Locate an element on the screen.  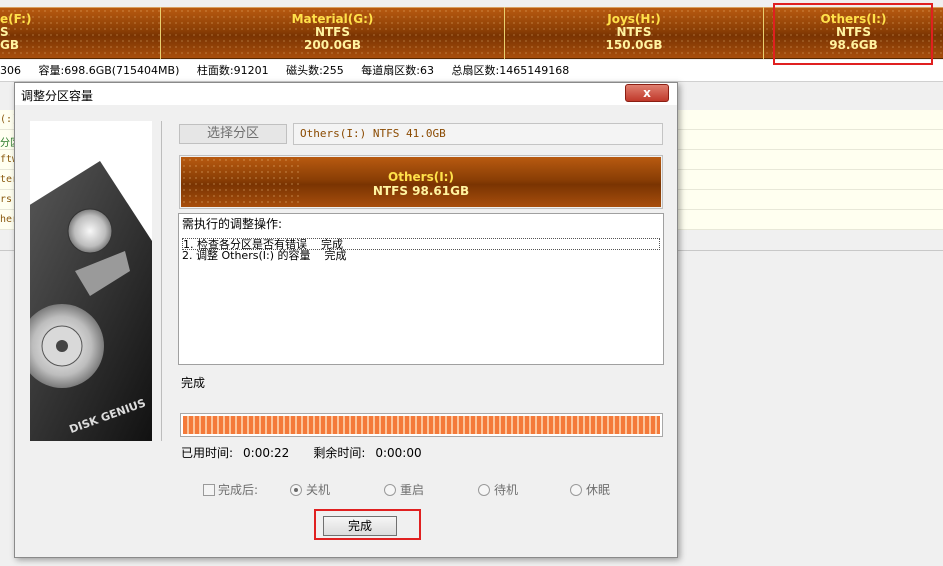
elapsed-time: 0:00:22 is located at coordinates (266, 453).